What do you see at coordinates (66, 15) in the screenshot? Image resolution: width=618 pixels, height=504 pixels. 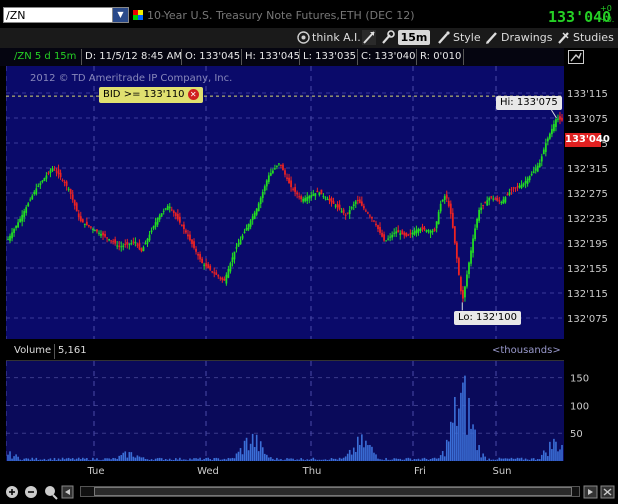 I see `symbol-input: /ZN` at bounding box center [66, 15].